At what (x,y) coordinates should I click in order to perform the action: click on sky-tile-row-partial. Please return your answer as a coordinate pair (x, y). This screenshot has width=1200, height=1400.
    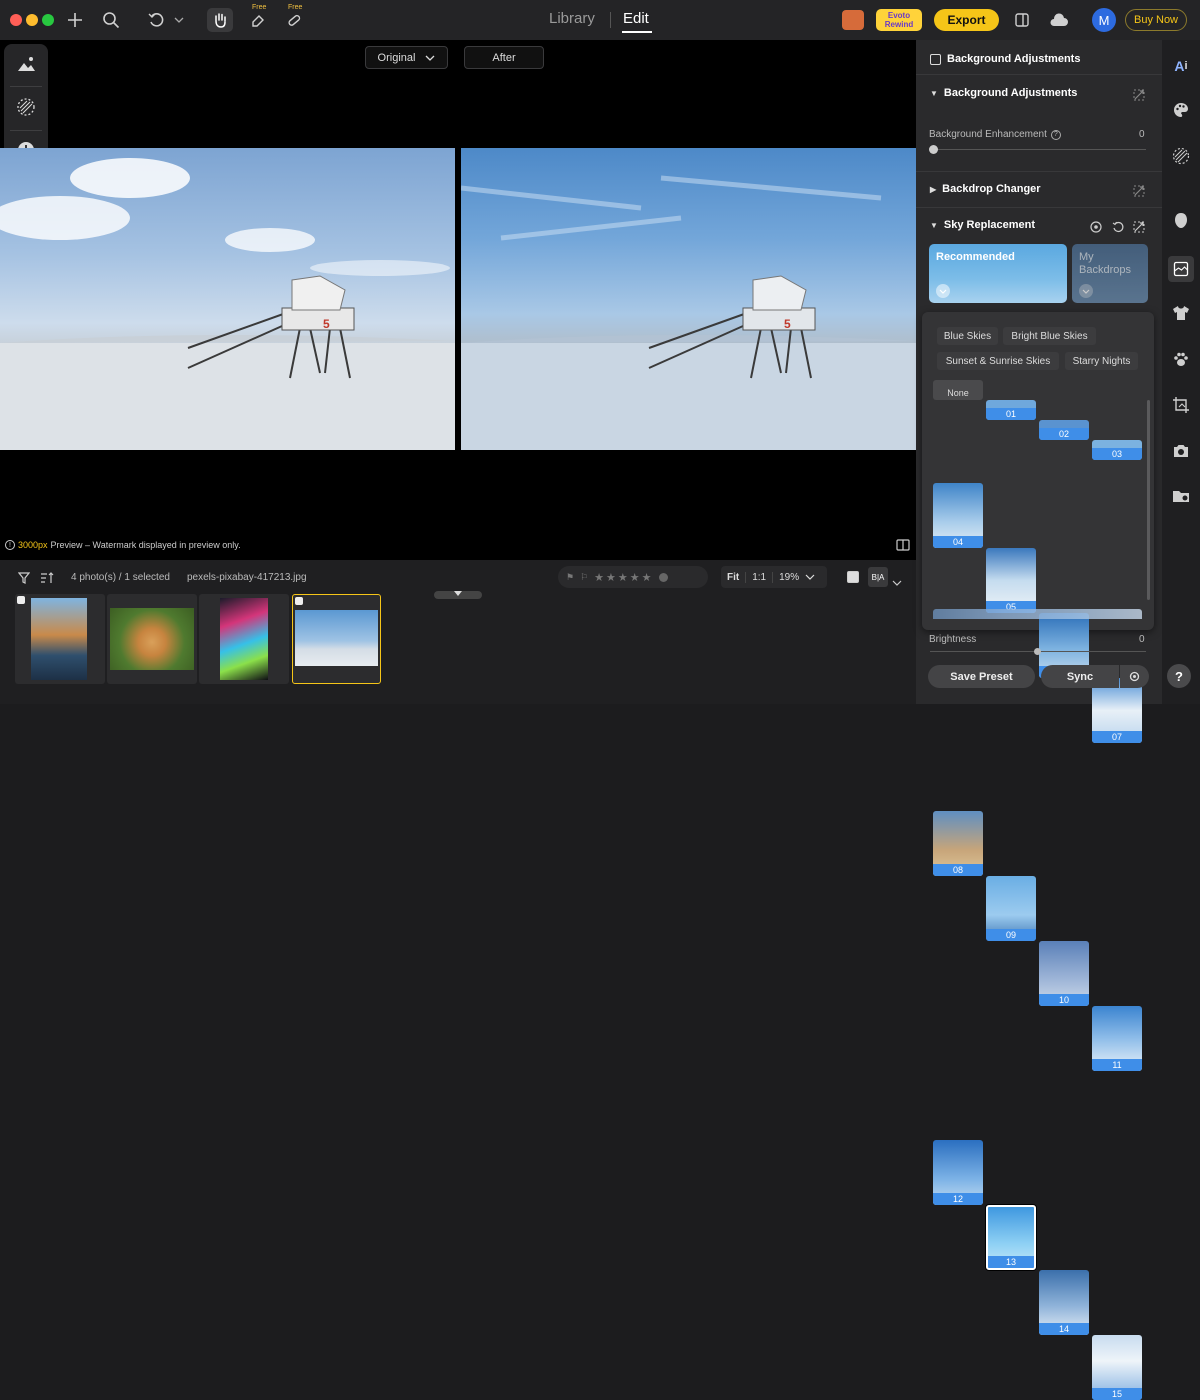
    Looking at the image, I should click on (1037, 614).